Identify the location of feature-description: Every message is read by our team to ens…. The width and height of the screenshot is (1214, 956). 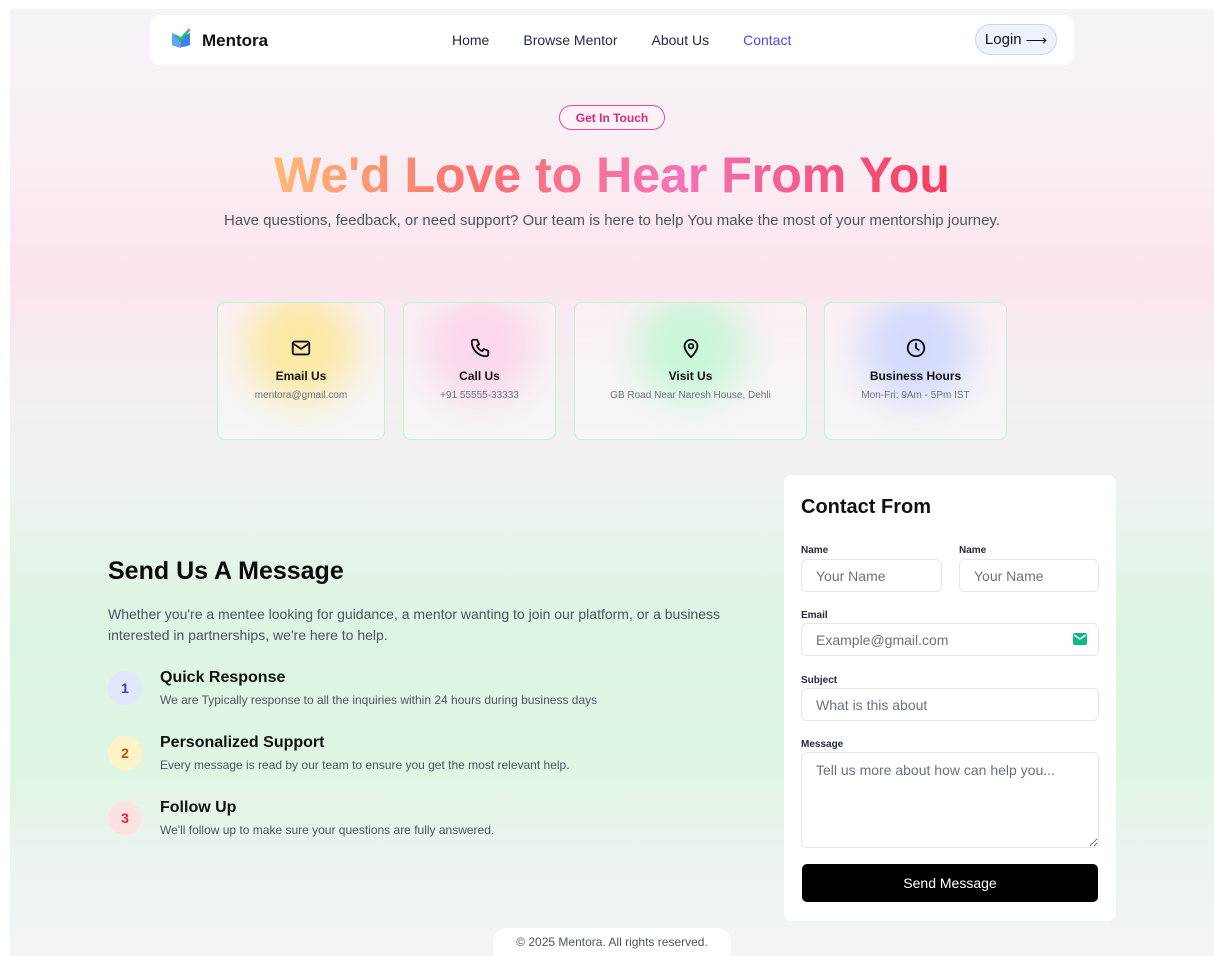
(365, 765).